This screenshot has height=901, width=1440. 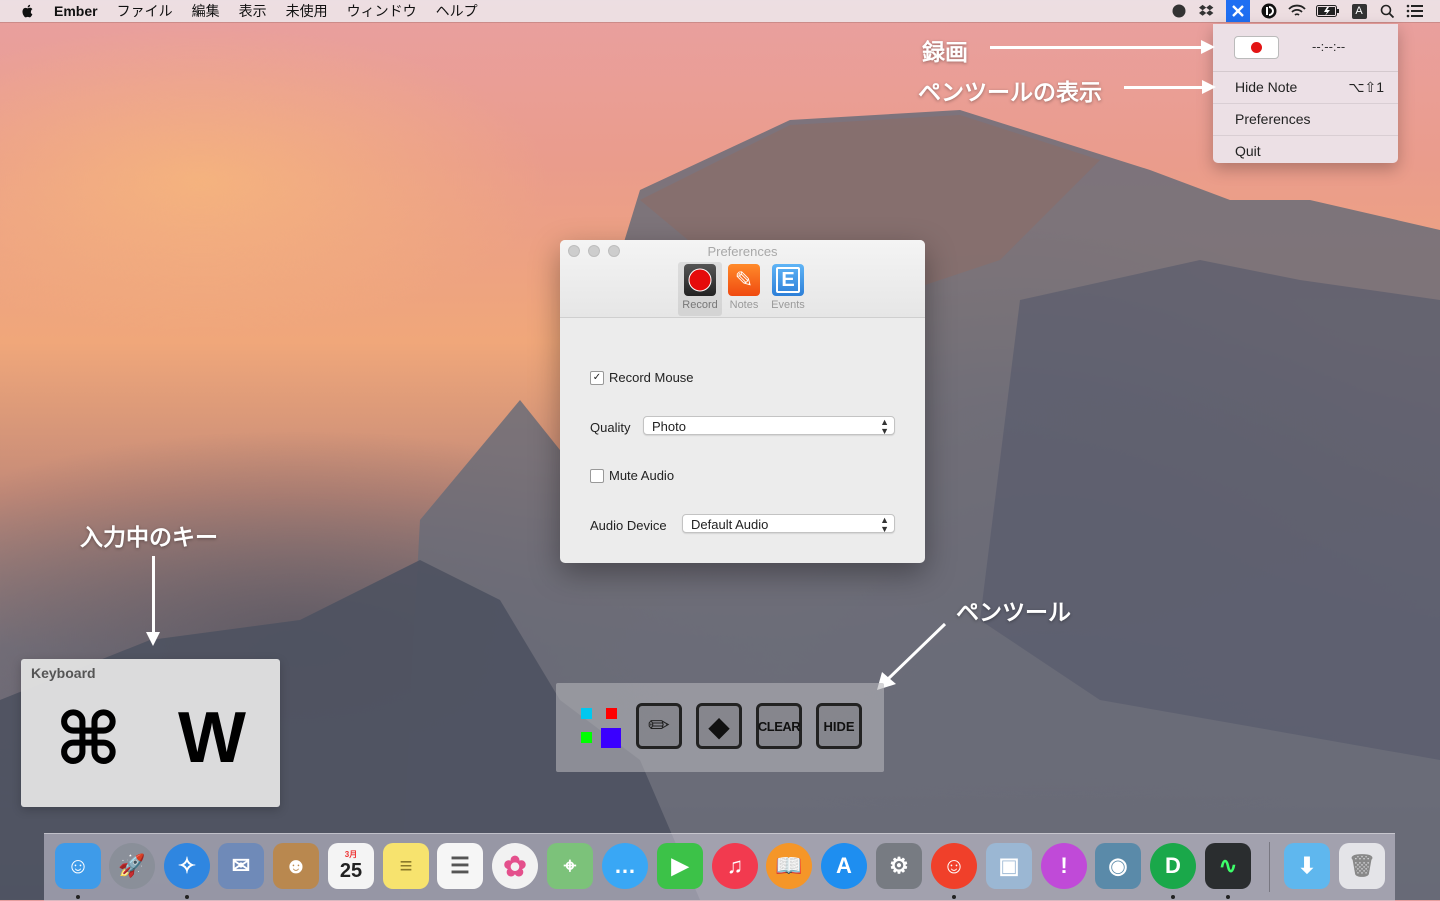 I want to click on record-dot-icon, so click(x=1256, y=47).